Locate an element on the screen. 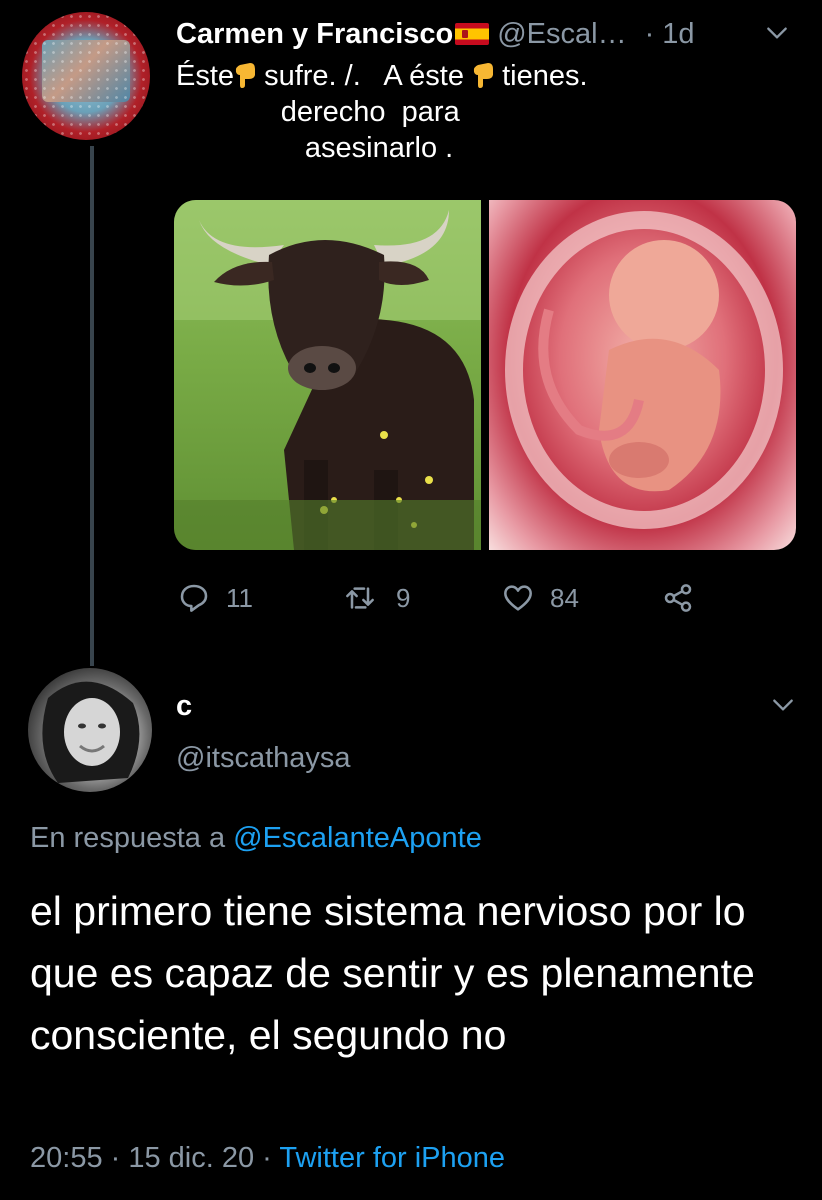 This screenshot has width=822, height=1200. avatar-carmen-y-francisco is located at coordinates (86, 76).